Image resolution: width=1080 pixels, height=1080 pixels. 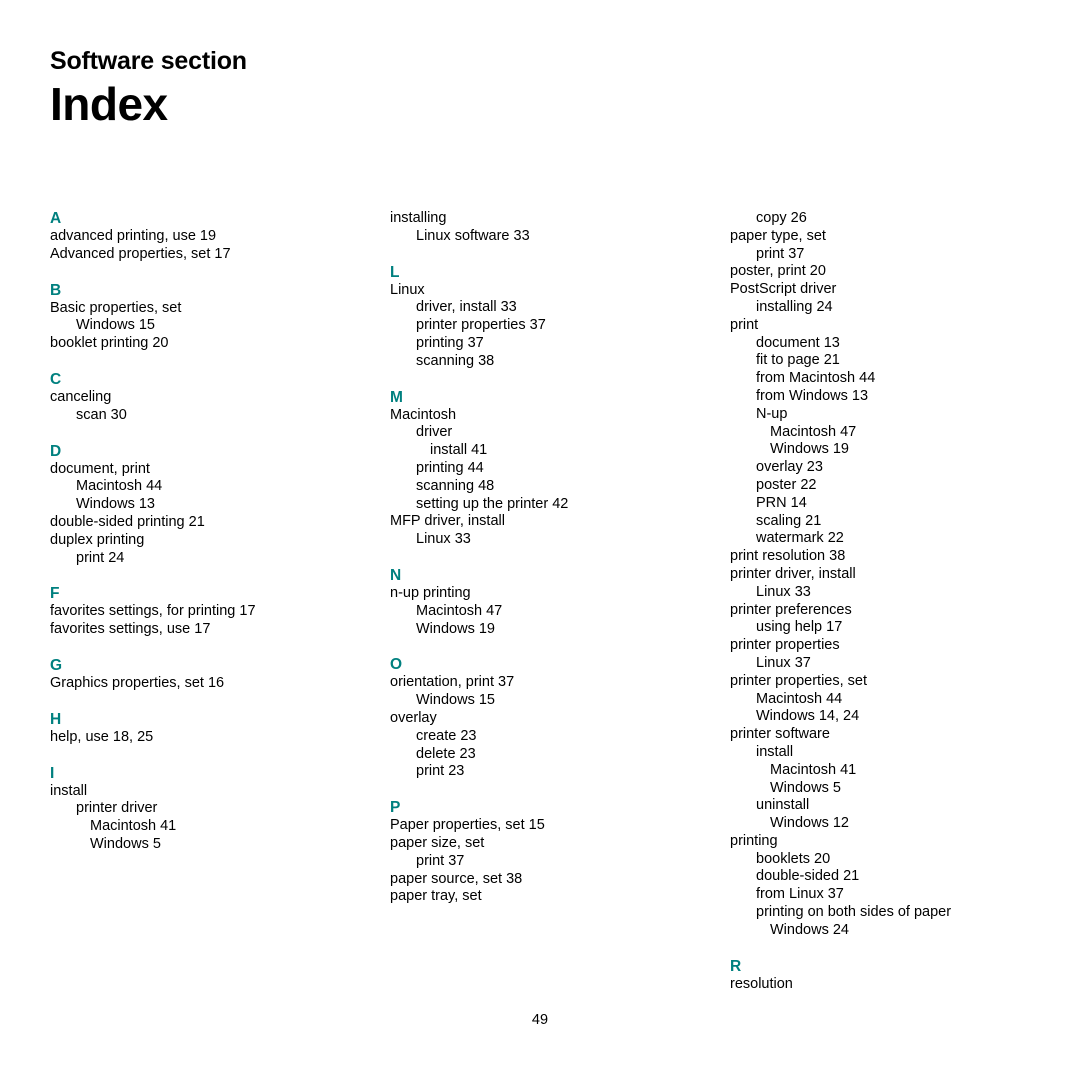 I want to click on index-entry: printer properties, so click(x=785, y=645).